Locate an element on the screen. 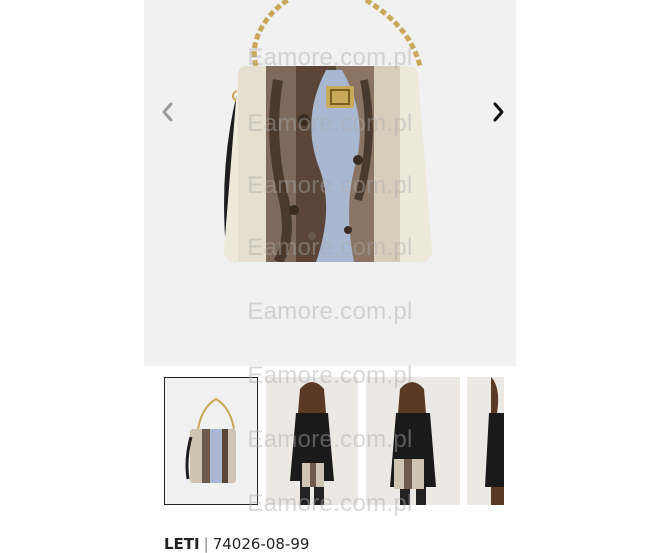  thumbnail-bag-front is located at coordinates (211, 441).